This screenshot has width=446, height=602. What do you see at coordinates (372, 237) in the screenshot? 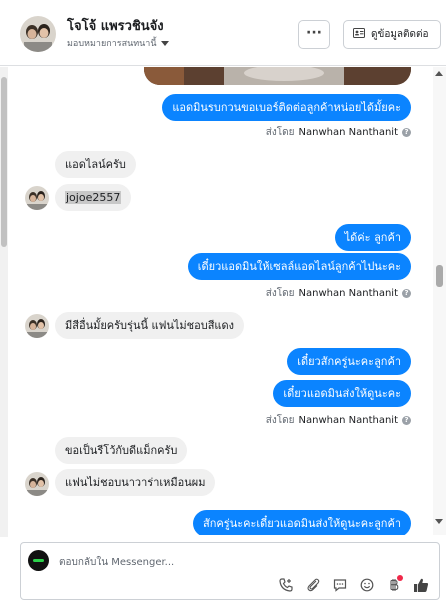
I see `message-outgoing: ได้ค่ะ ลูกค้า` at bounding box center [372, 237].